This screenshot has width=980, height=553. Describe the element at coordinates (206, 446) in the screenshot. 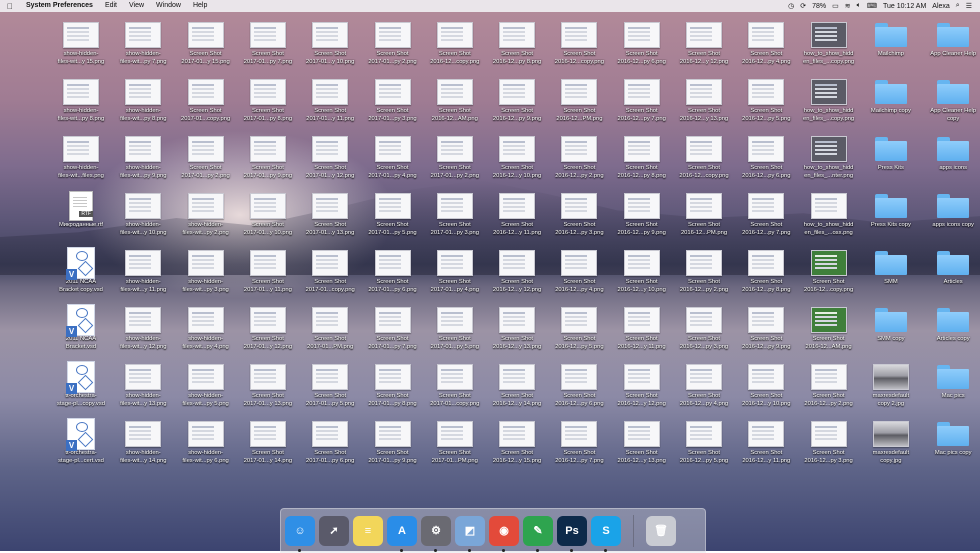

I see `desktop-file: show-hidden-files-wit...py 6.png` at that location.